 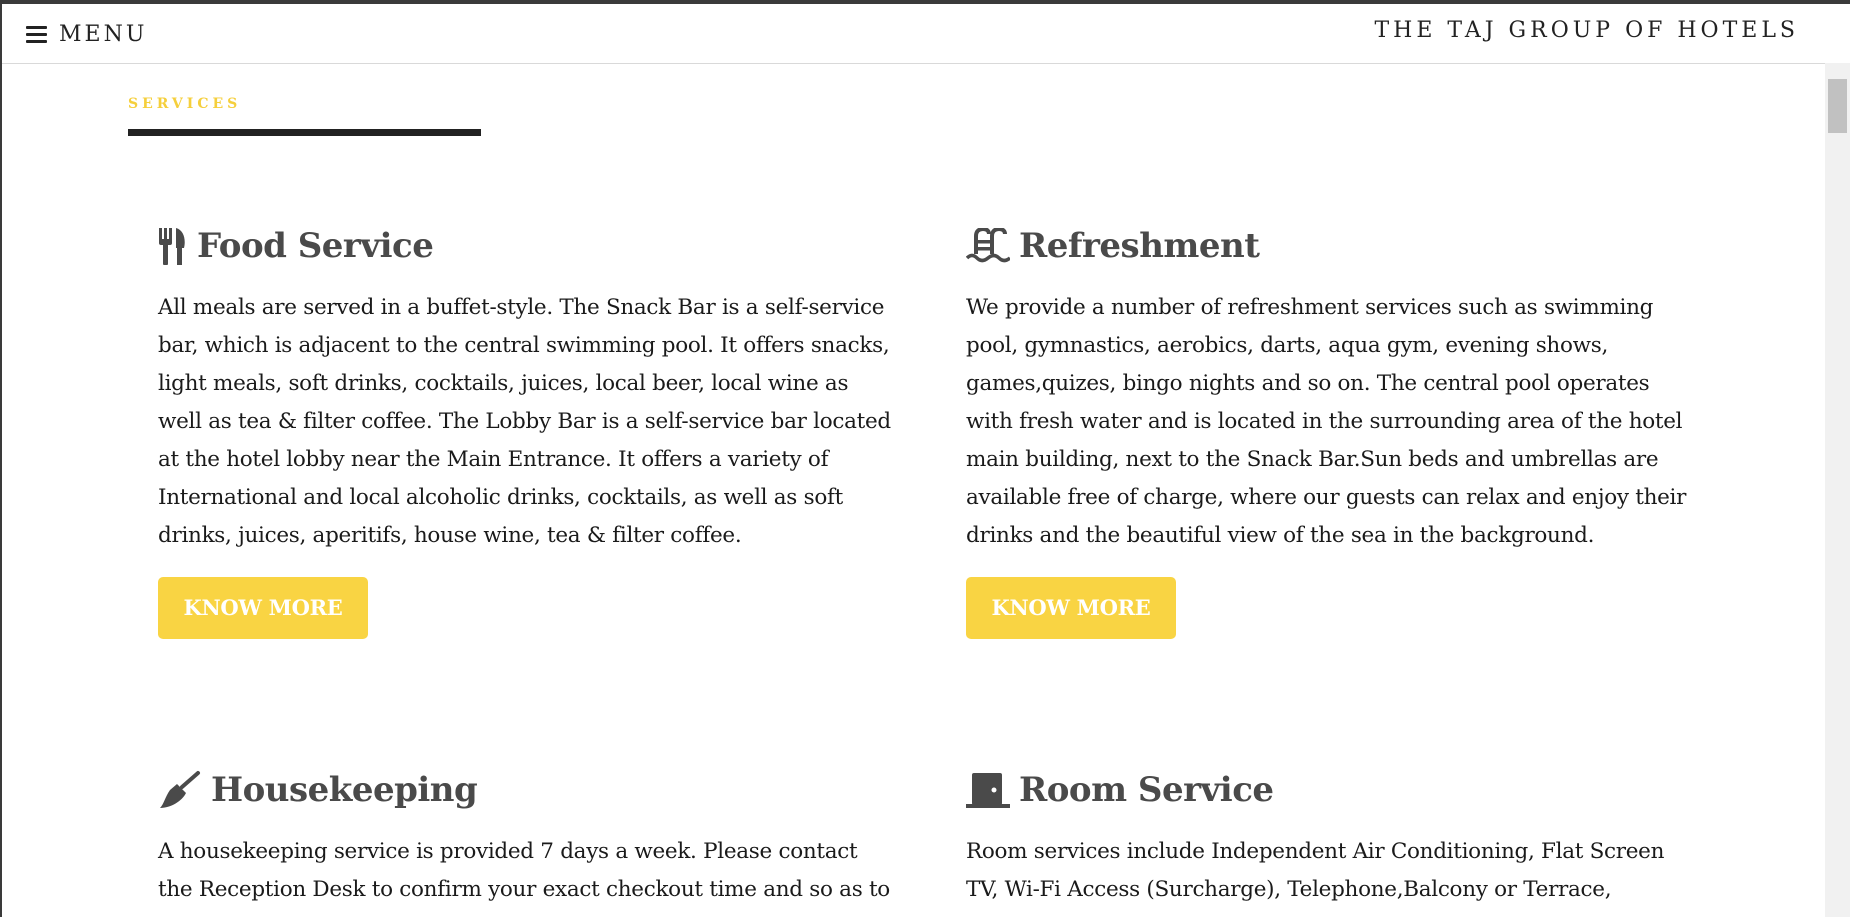 What do you see at coordinates (1338, 790) in the screenshot?
I see `card-heading: Room Service` at bounding box center [1338, 790].